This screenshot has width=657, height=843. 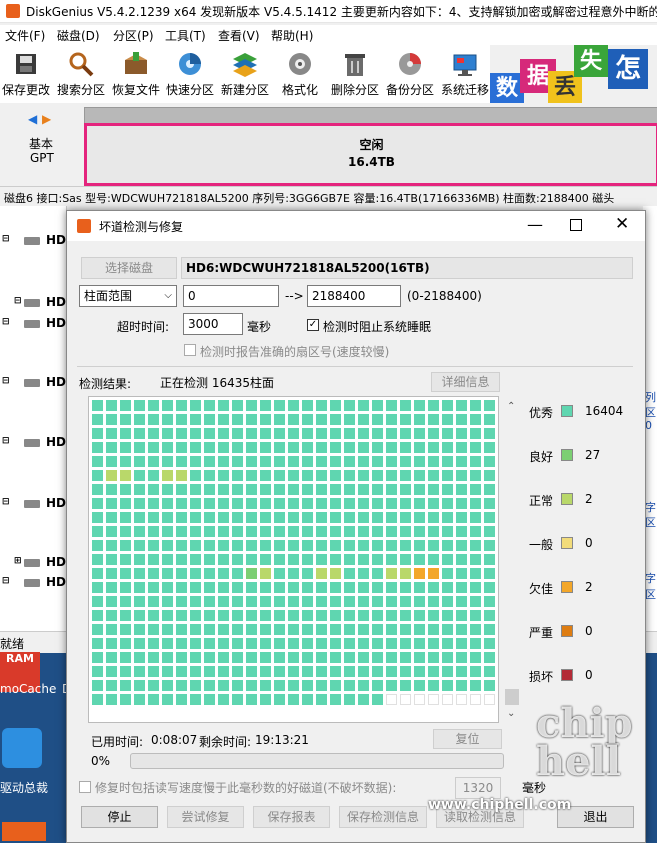 I want to click on maximize-icon, so click(x=576, y=225).